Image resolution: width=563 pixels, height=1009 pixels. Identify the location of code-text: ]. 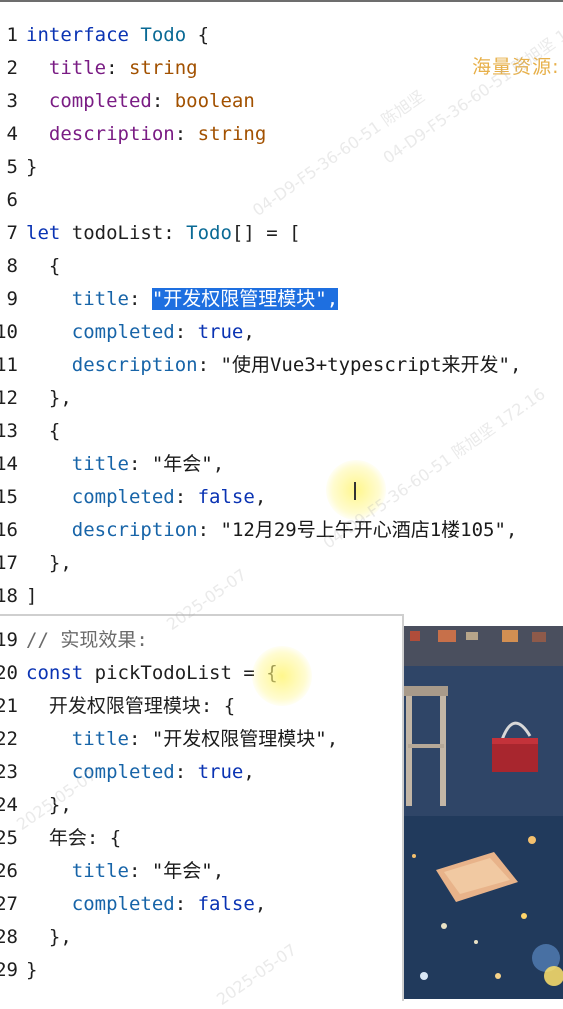
(31, 596).